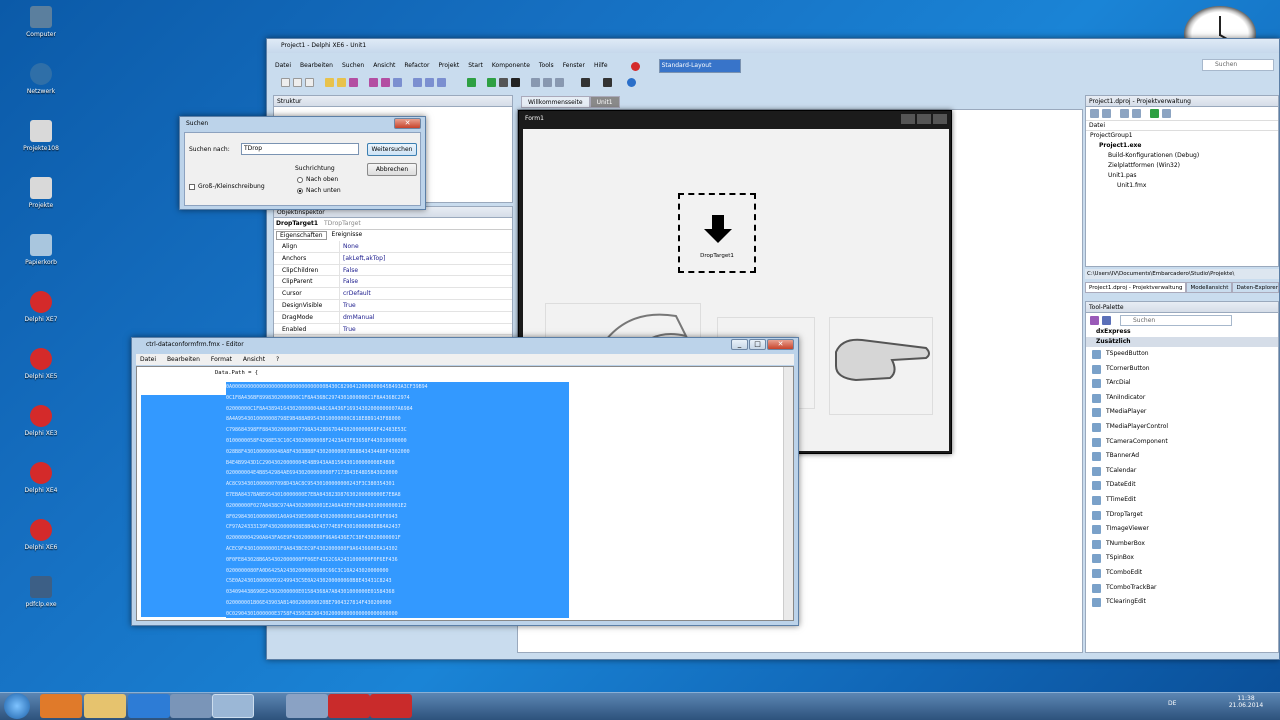 The image size is (1280, 720). What do you see at coordinates (1246, 702) in the screenshot?
I see `taskbar-clock: 11:38 21.06.2014` at bounding box center [1246, 702].